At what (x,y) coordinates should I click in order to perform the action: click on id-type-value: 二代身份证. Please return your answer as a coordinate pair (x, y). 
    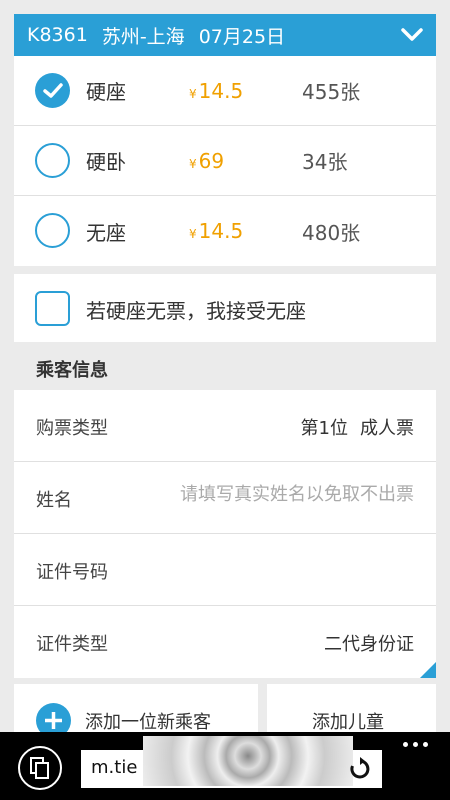
    Looking at the image, I should click on (369, 644).